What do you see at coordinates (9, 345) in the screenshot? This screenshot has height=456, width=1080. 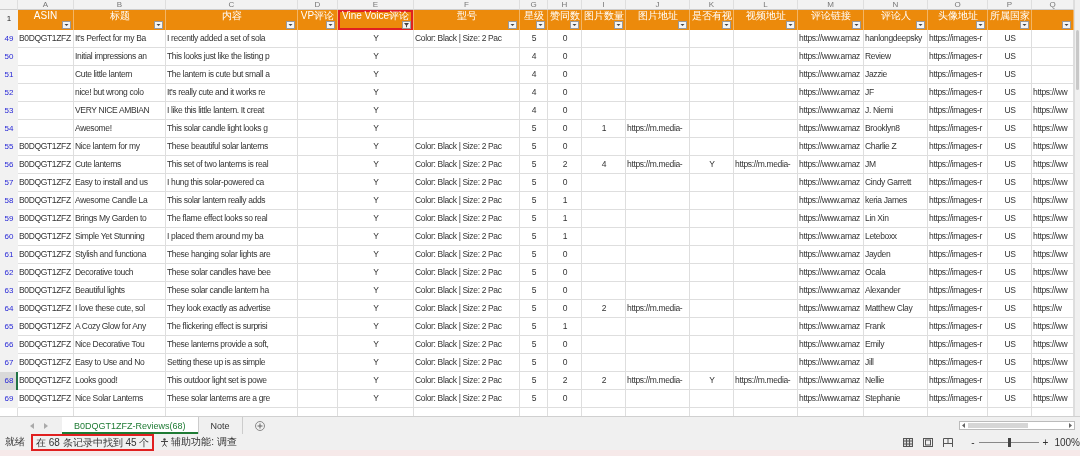 I see `row-number: 66` at bounding box center [9, 345].